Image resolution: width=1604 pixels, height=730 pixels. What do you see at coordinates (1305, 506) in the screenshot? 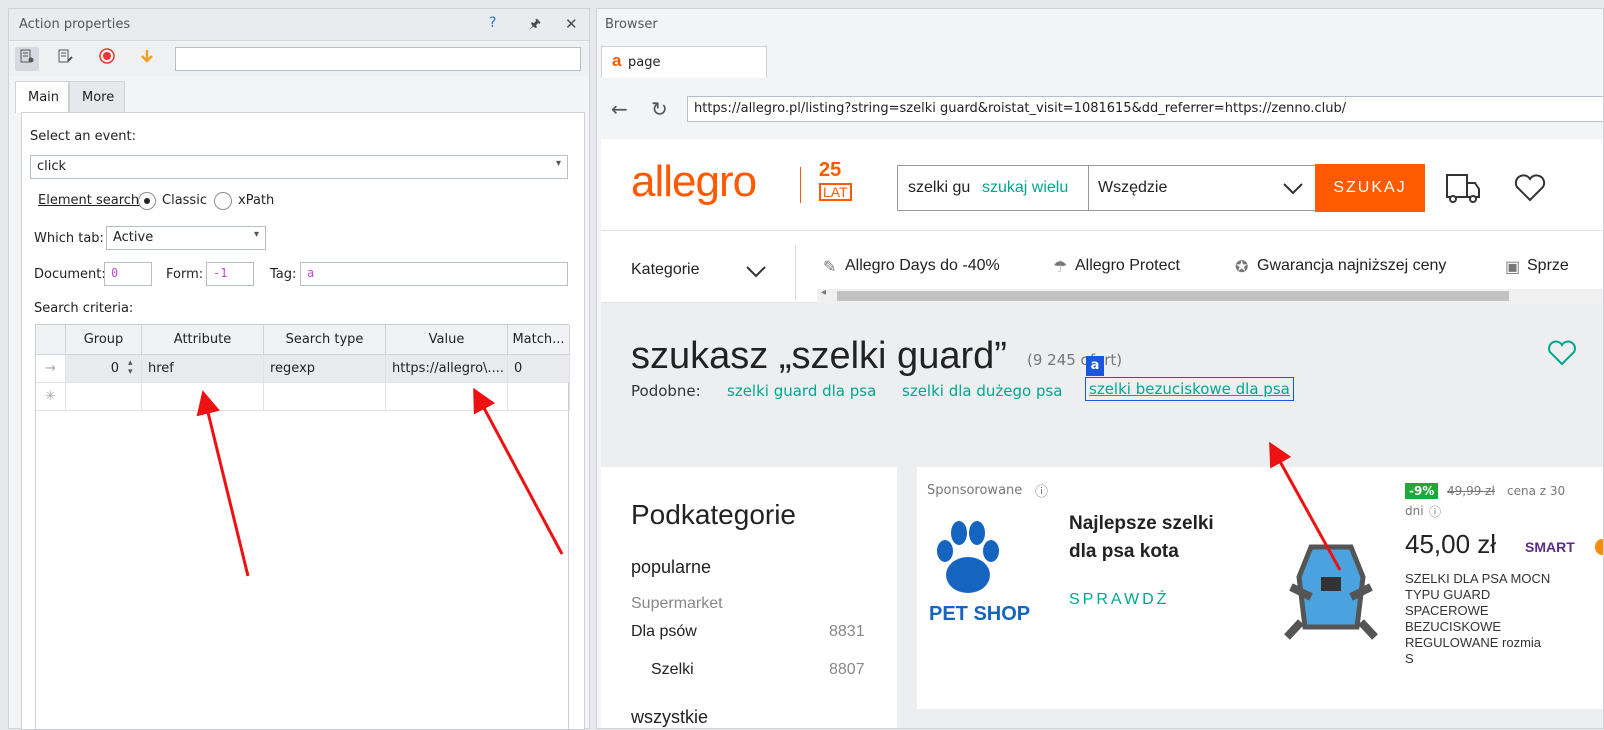
I see `arrow-to-link` at bounding box center [1305, 506].